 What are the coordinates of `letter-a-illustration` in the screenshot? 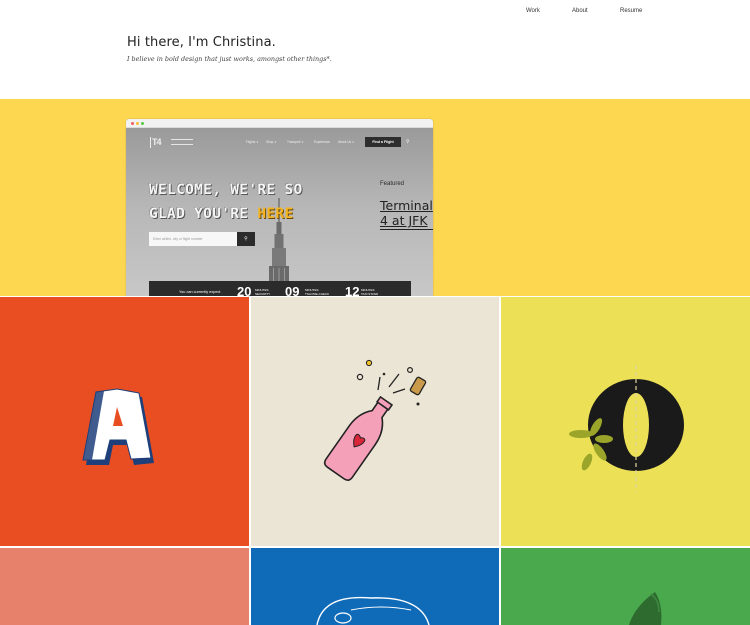 It's located at (118, 426).